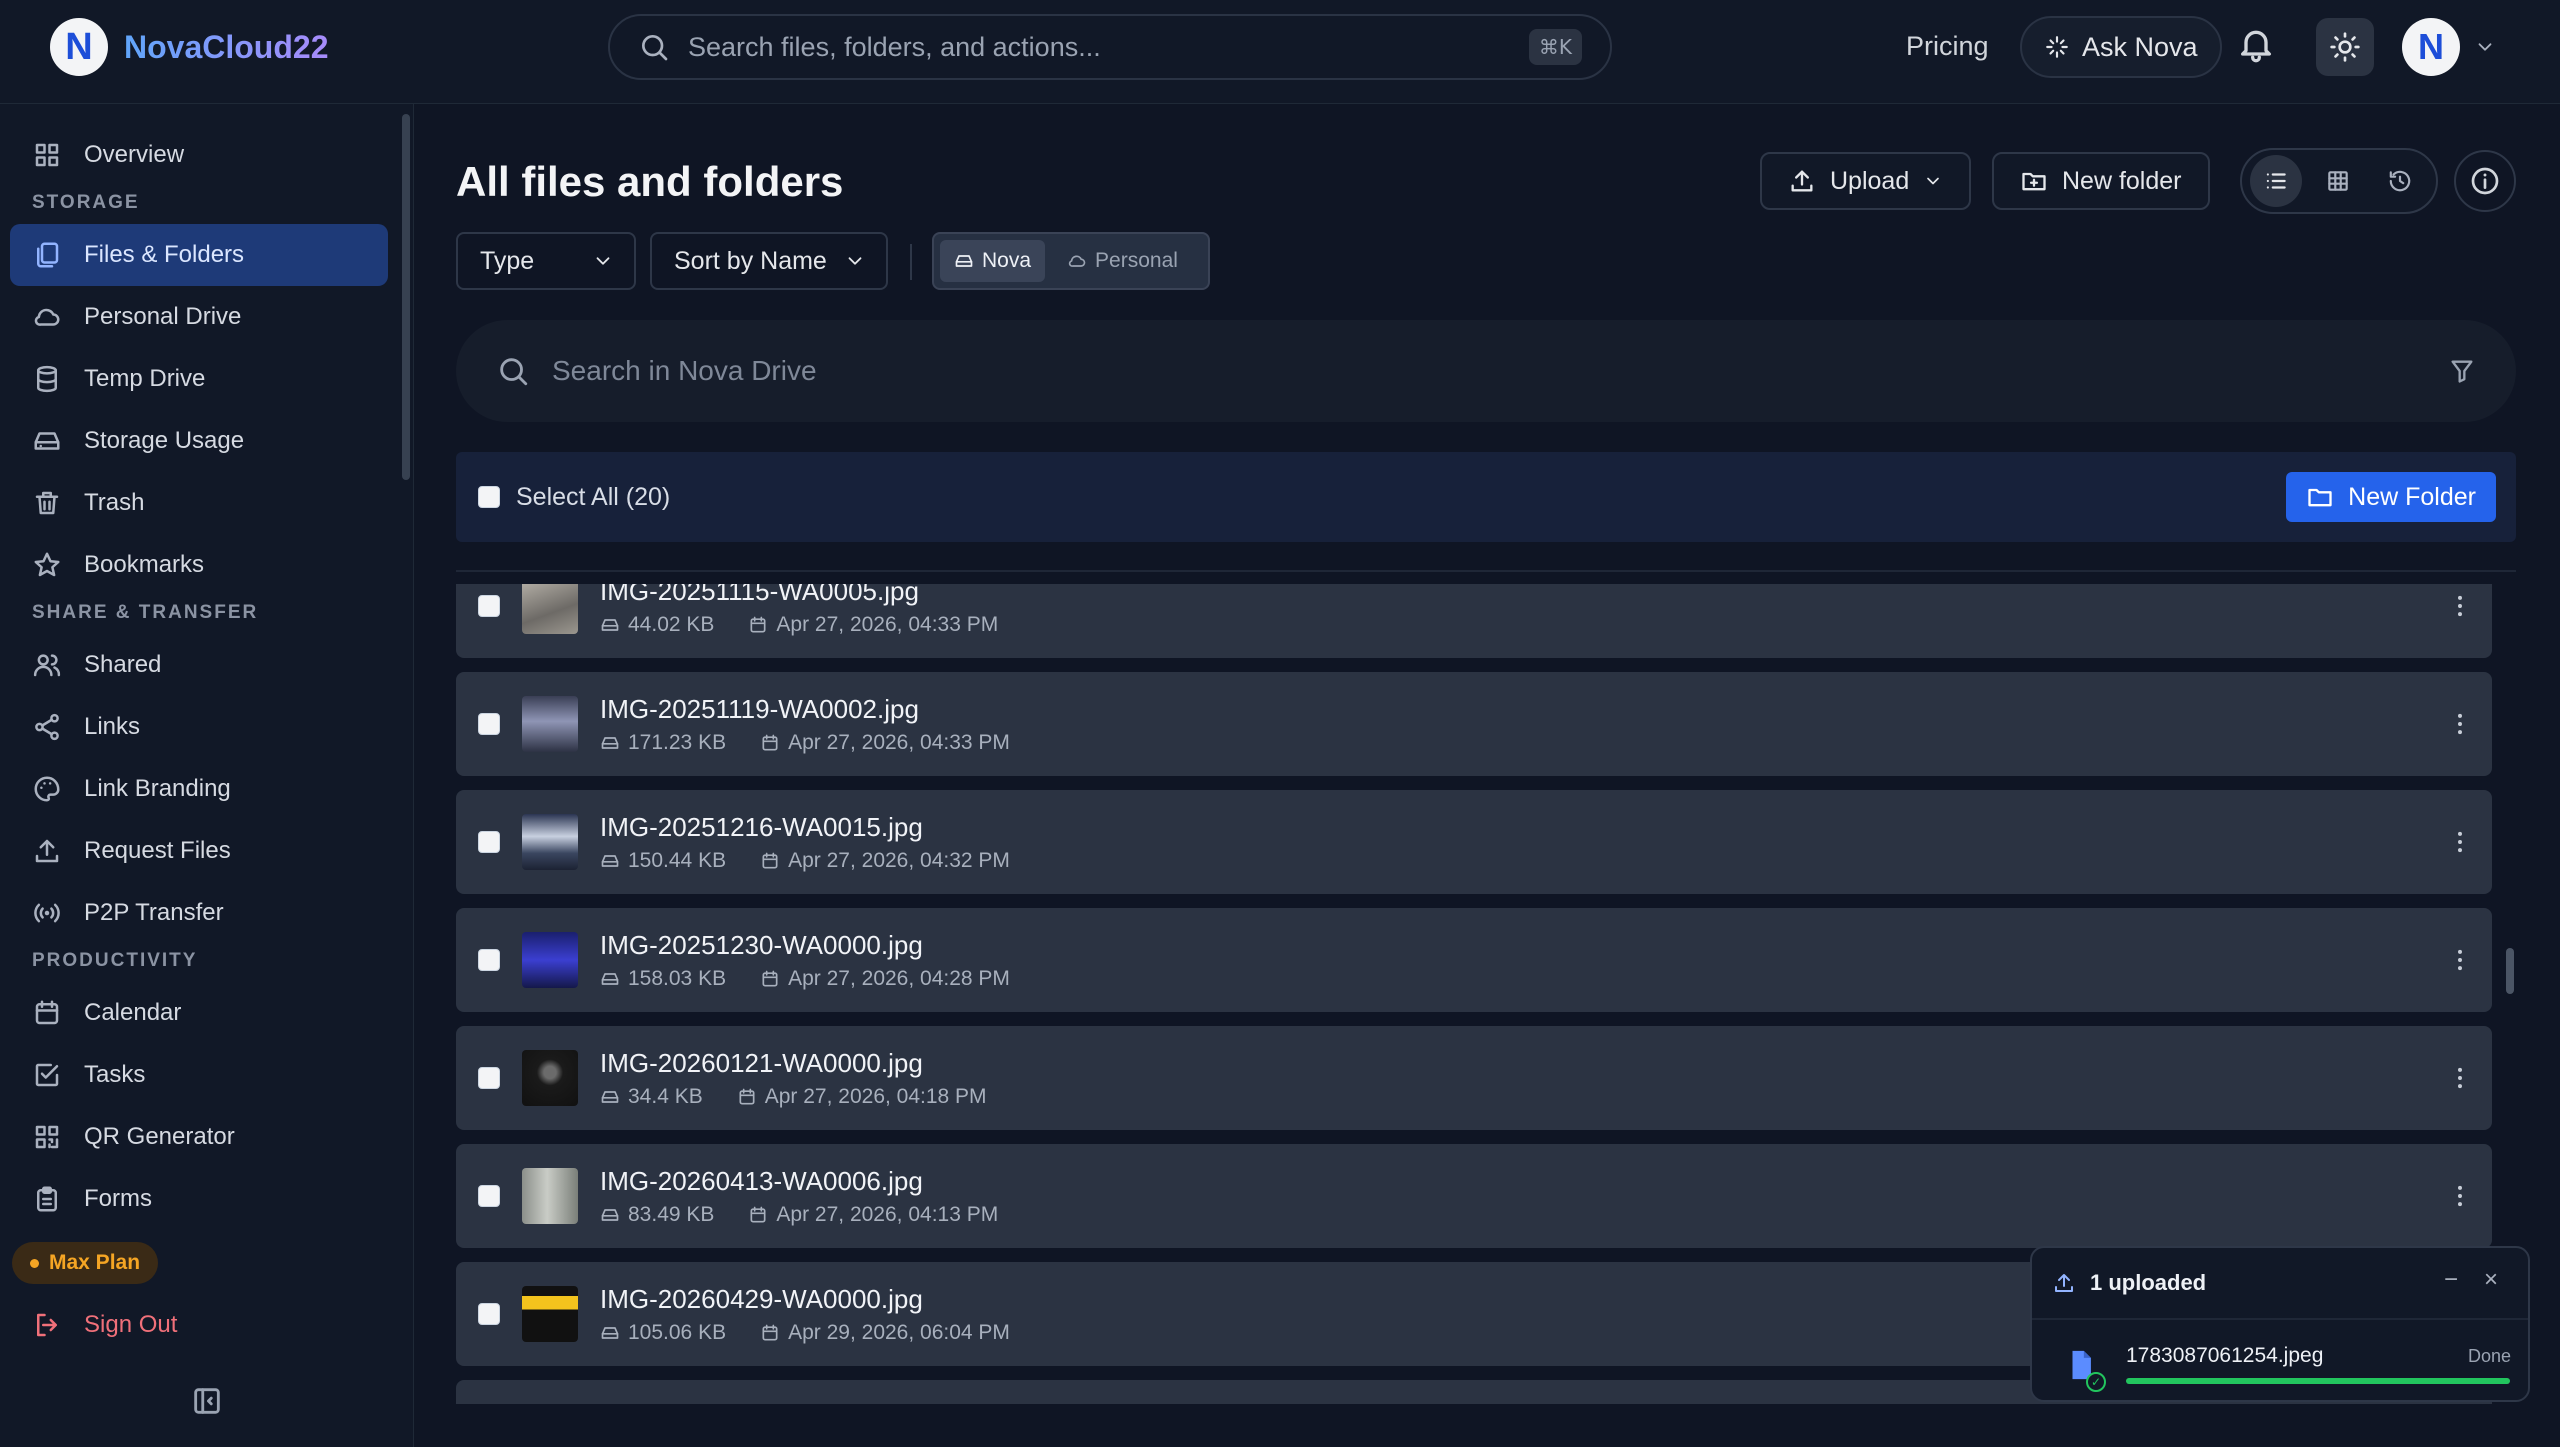 The image size is (2560, 1447). Describe the element at coordinates (199, 317) in the screenshot. I see `sidebar-item-personal-drive: Personal Drive` at that location.